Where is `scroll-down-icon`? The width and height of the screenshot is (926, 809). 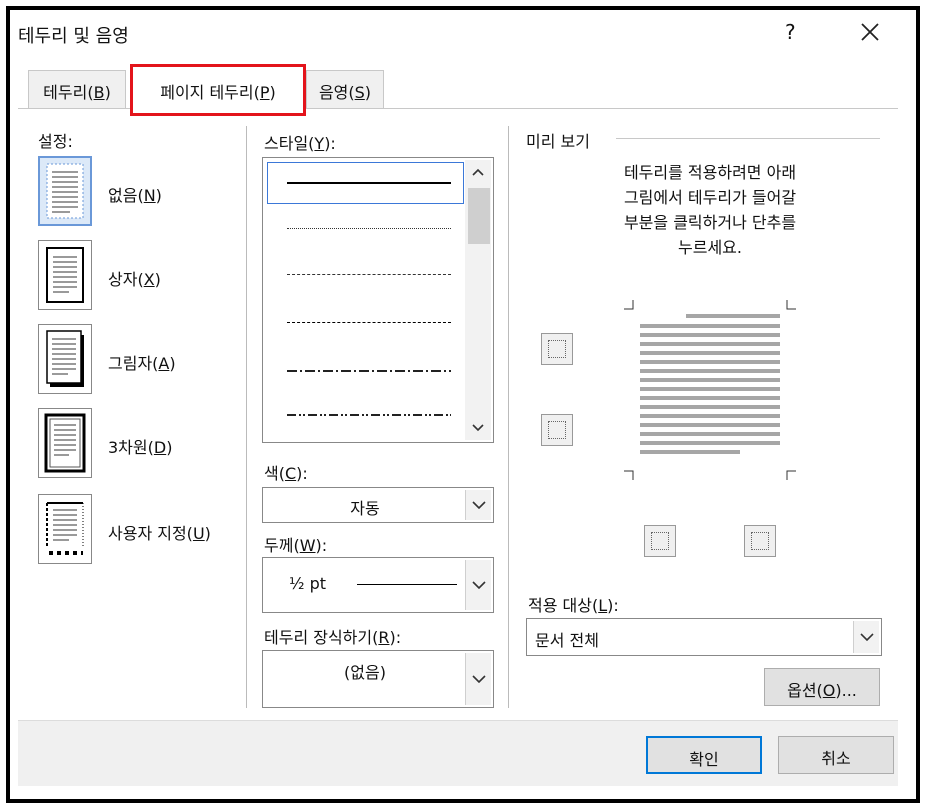 scroll-down-icon is located at coordinates (478, 428).